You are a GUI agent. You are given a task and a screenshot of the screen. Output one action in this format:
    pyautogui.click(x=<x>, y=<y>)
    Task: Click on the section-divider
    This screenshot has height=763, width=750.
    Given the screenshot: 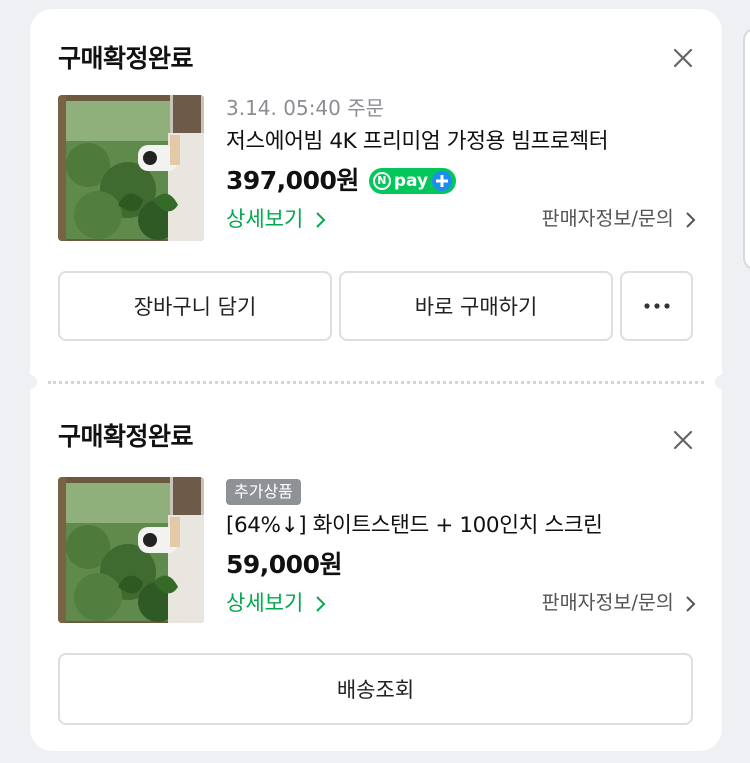 What is the action you would take?
    pyautogui.click(x=376, y=382)
    